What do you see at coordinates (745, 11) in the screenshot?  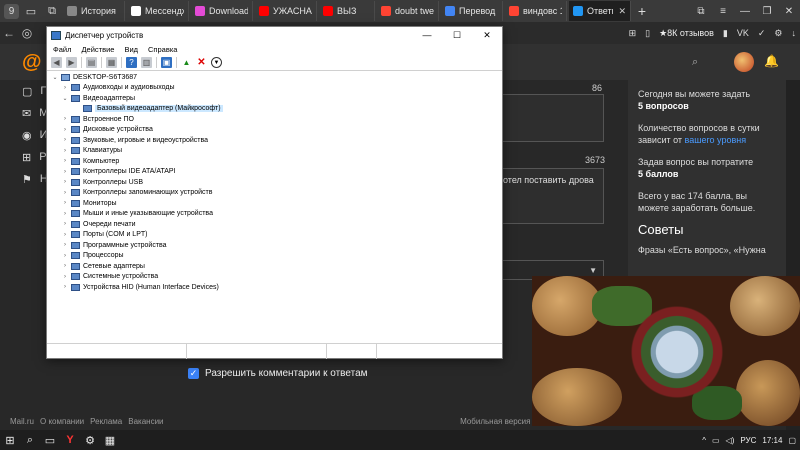 I see `minimize-icon: —` at bounding box center [745, 11].